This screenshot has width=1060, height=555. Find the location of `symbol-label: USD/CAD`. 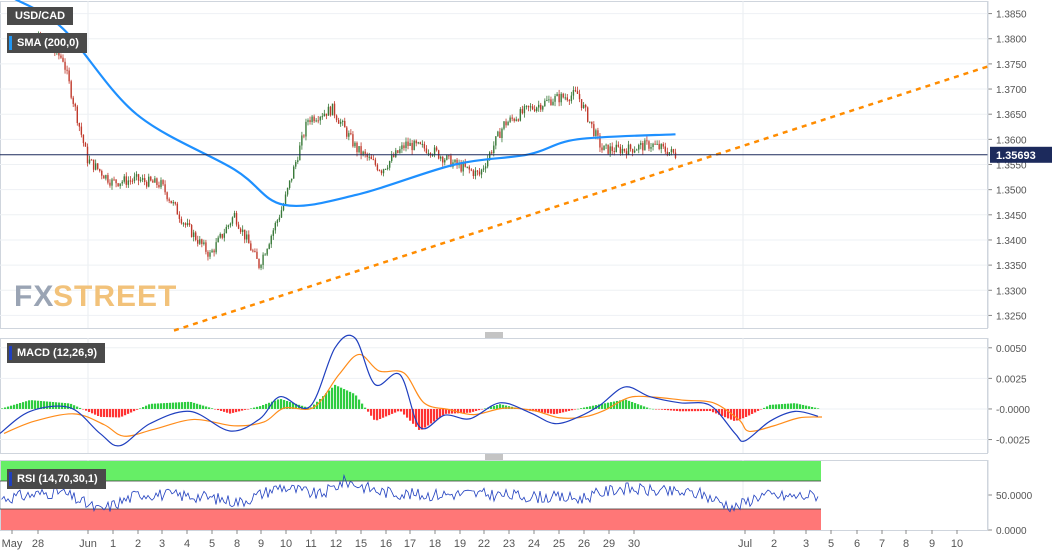

symbol-label: USD/CAD is located at coordinates (40, 16).